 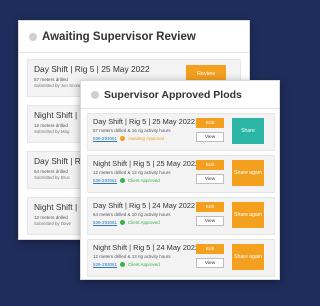 I want to click on awaiting-review-header: Awaiting Supervisor Review, so click(x=134, y=37).